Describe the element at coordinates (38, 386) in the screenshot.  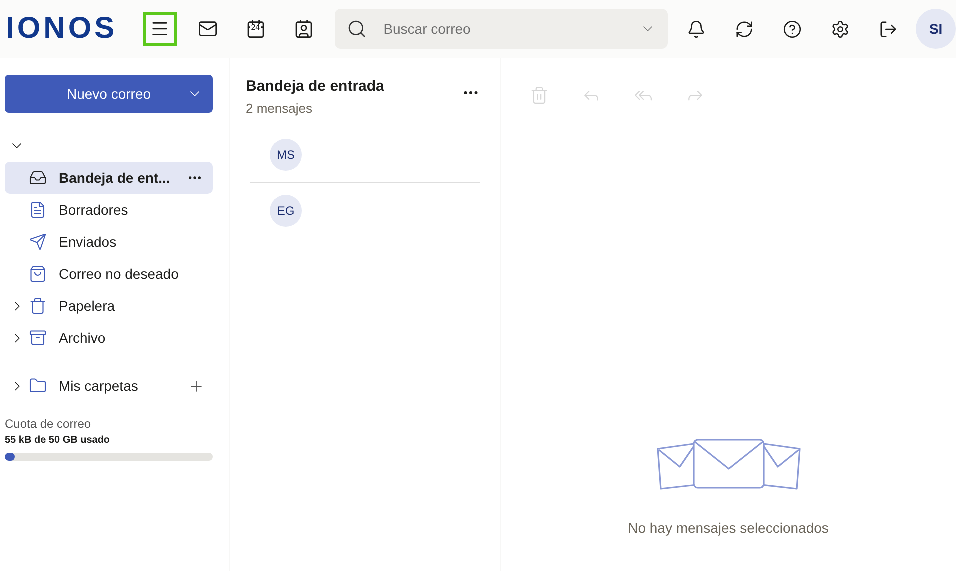
I see `folder-icon` at that location.